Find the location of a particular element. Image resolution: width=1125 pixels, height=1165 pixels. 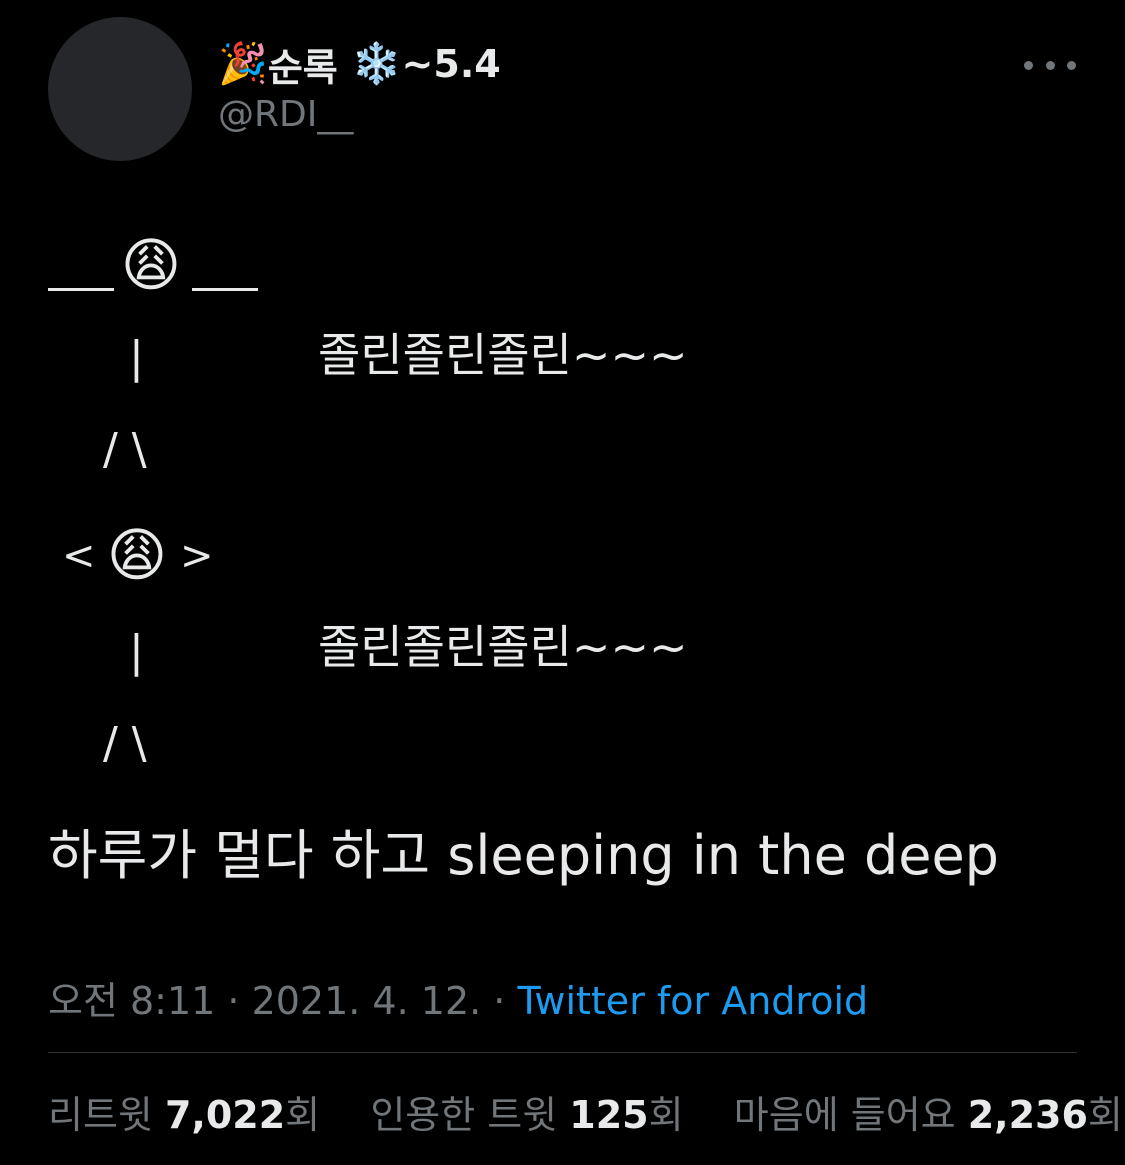

display-name: 🎉 순록 ❄️ ~5.4 is located at coordinates (359, 64).